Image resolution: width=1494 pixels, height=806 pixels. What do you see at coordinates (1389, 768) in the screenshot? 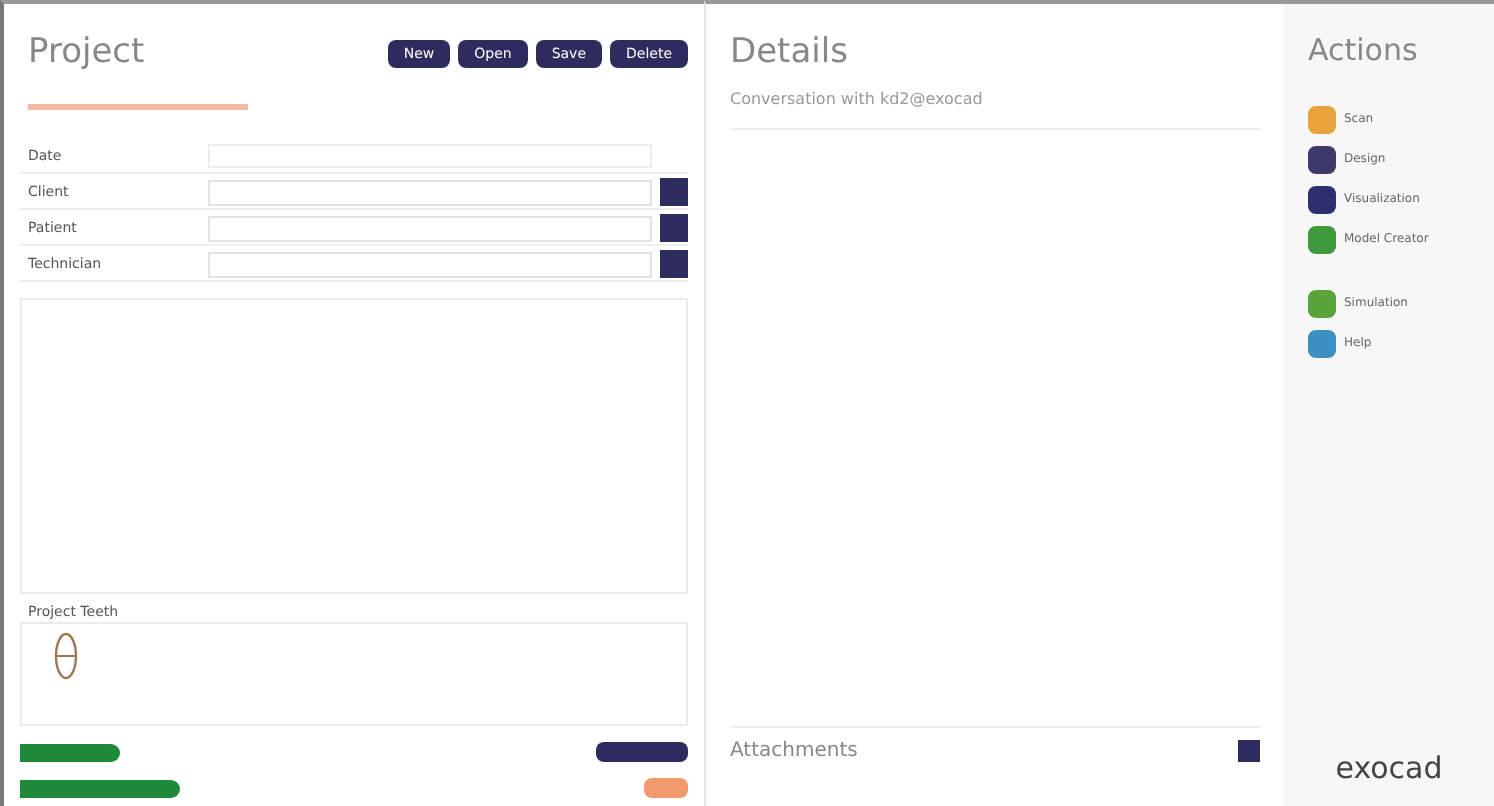
I see `brand-logo: exocad` at bounding box center [1389, 768].